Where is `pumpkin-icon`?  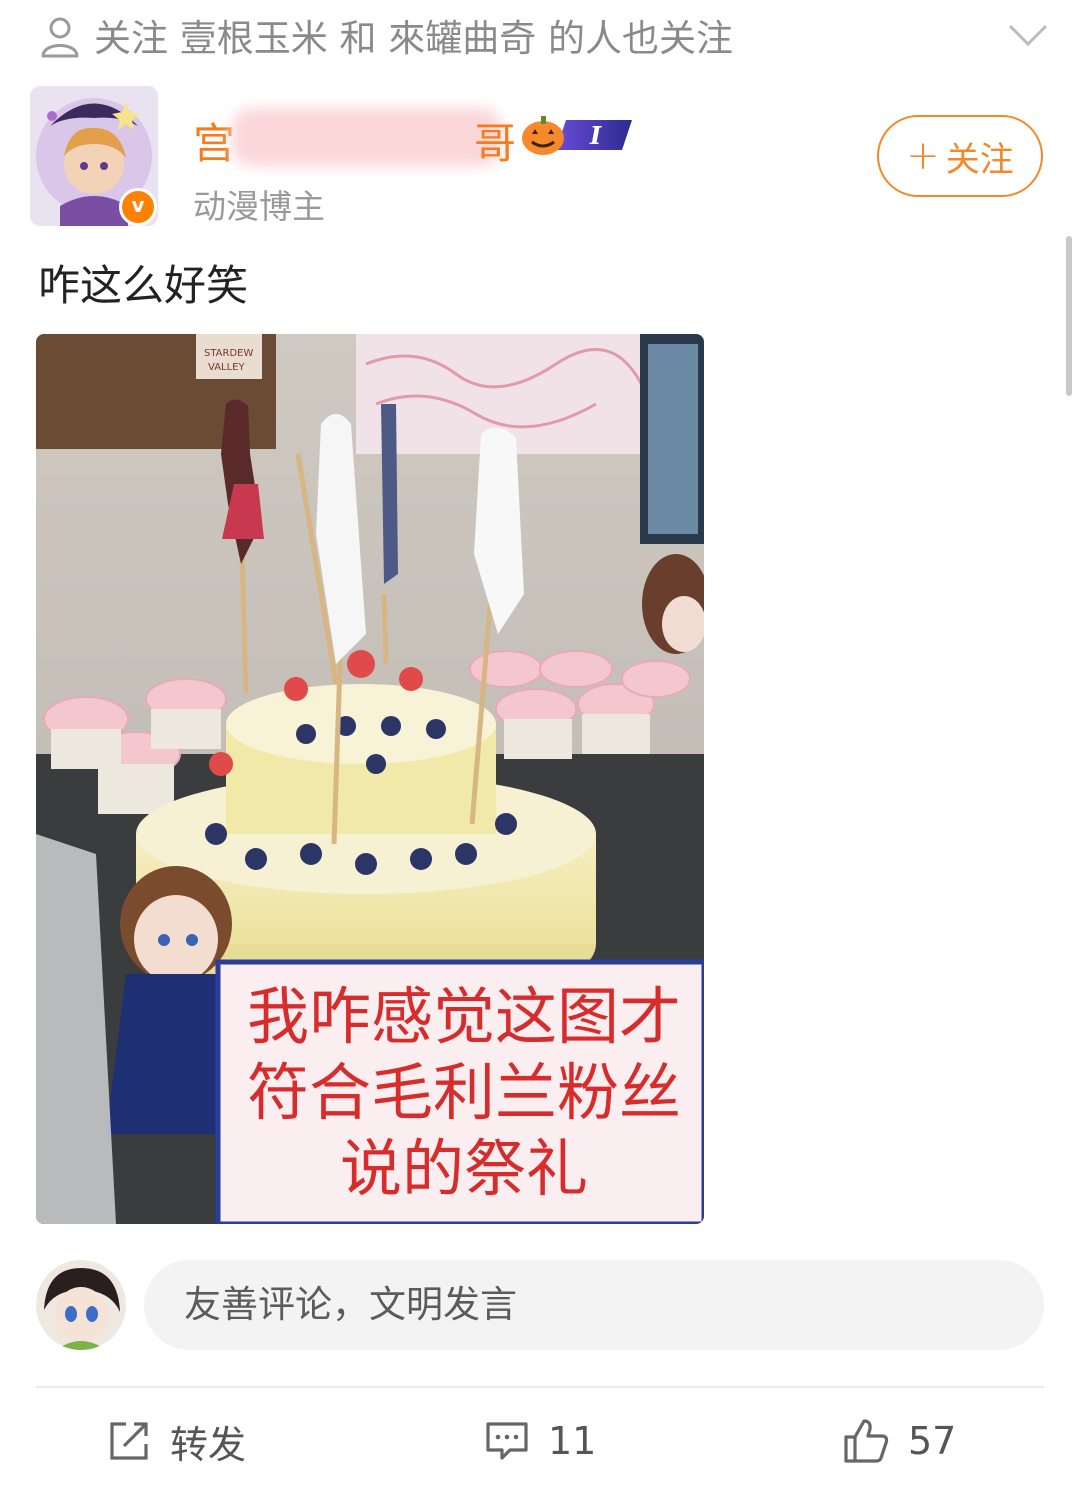
pumpkin-icon is located at coordinates (543, 135).